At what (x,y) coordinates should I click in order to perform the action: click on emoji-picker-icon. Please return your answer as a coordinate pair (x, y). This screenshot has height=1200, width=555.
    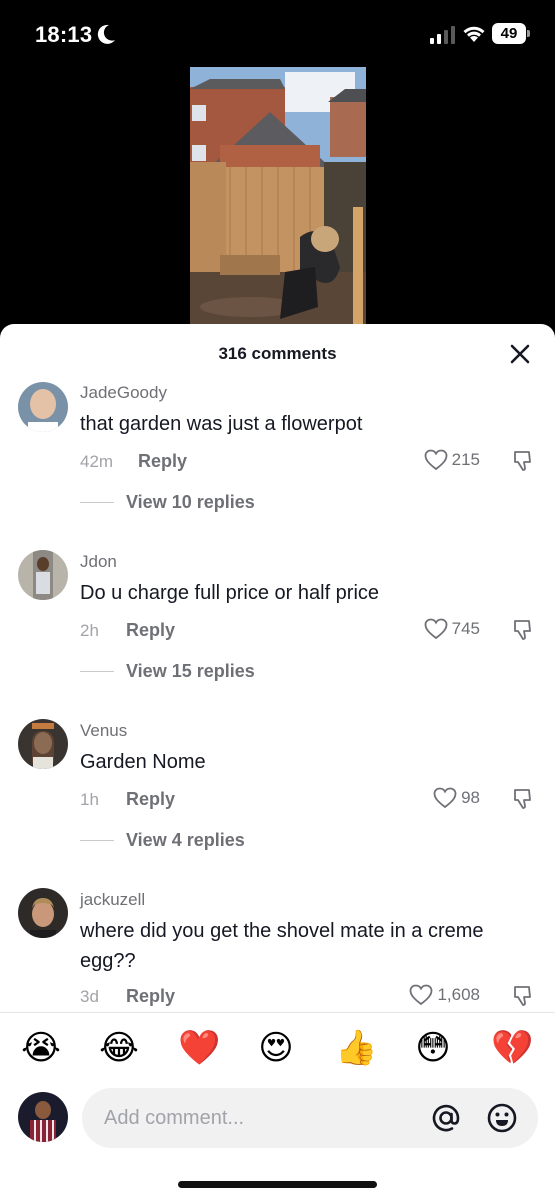
    Looking at the image, I should click on (502, 1118).